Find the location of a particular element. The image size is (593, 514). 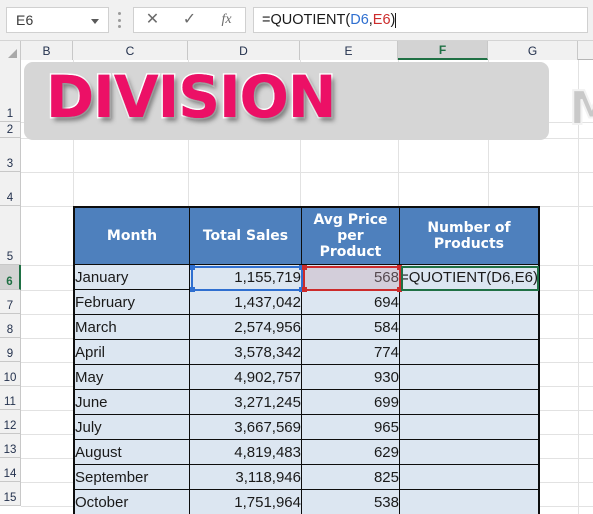

cell-month: March is located at coordinates (132, 327).